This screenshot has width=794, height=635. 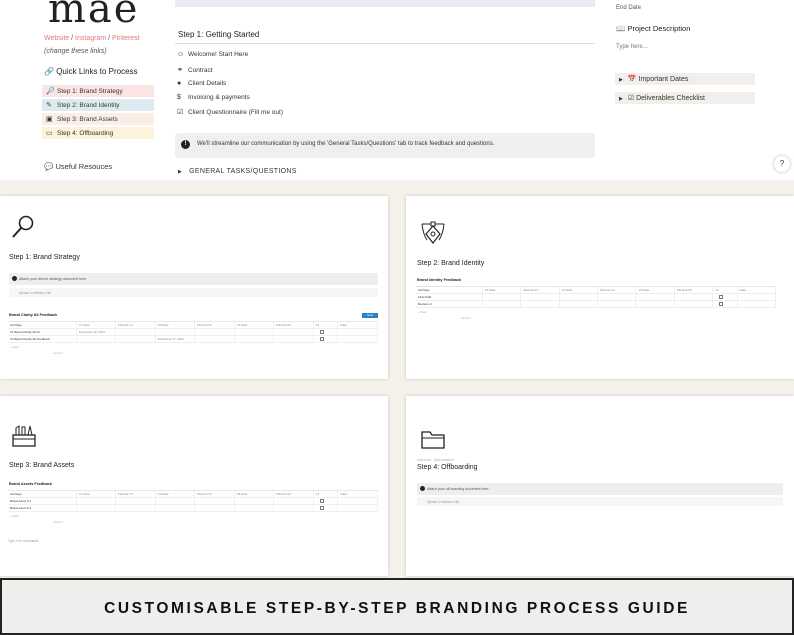 What do you see at coordinates (444, 460) in the screenshot?
I see `add-comment-button: Add comment` at bounding box center [444, 460].